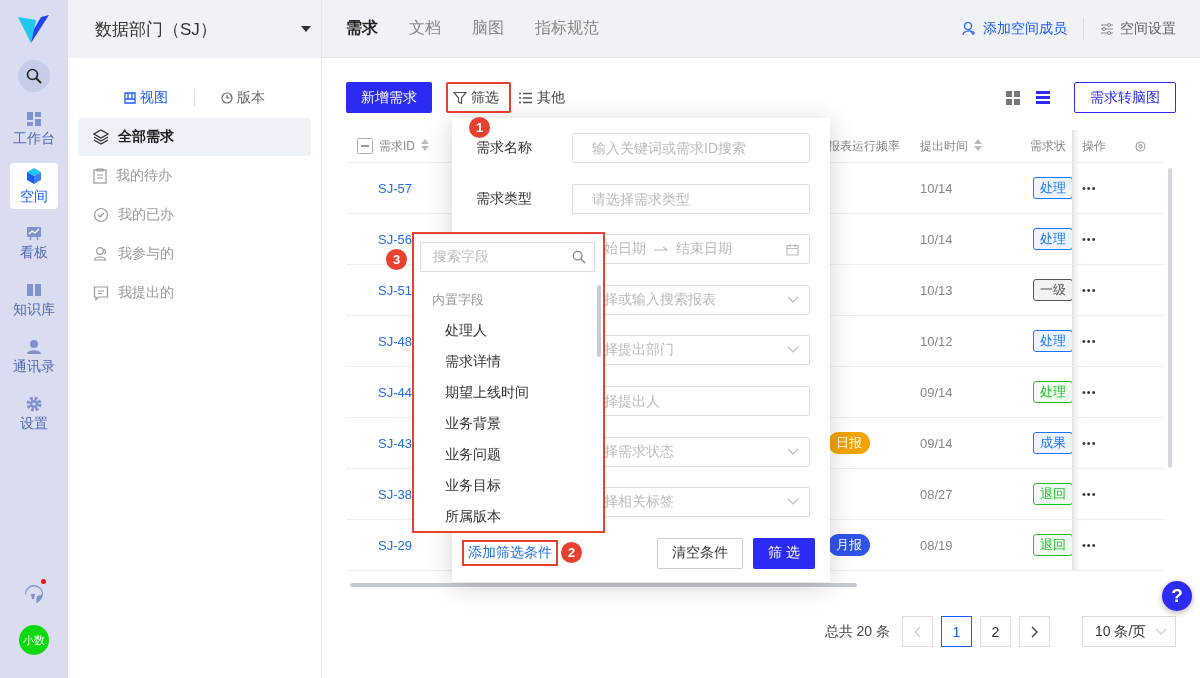  Describe the element at coordinates (34, 129) in the screenshot. I see `rail-nav-item: 工作台` at that location.